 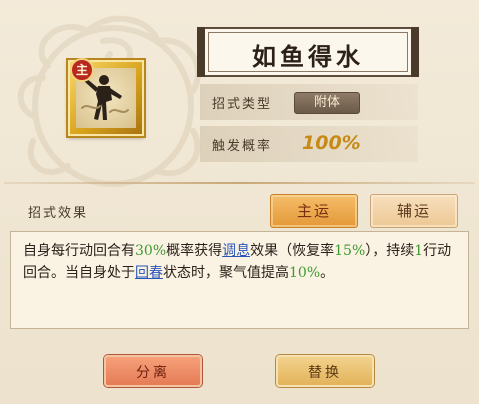 I want to click on desc-value-recovery: 15%, so click(x=350, y=251).